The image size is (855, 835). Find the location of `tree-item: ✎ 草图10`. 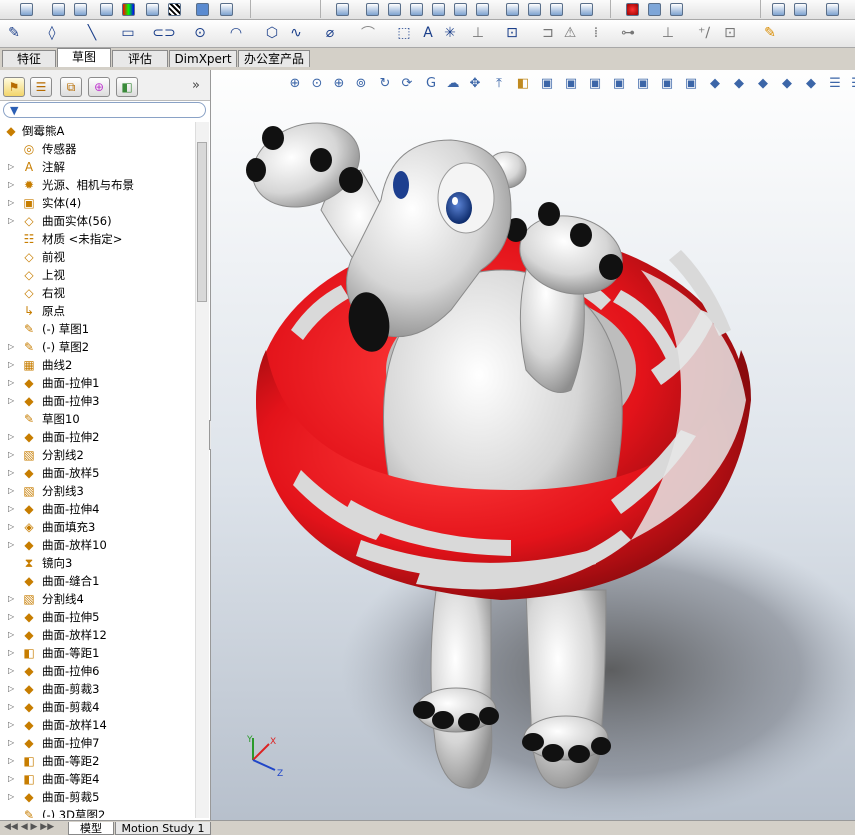

tree-item: ✎ 草图10 is located at coordinates (97, 419).